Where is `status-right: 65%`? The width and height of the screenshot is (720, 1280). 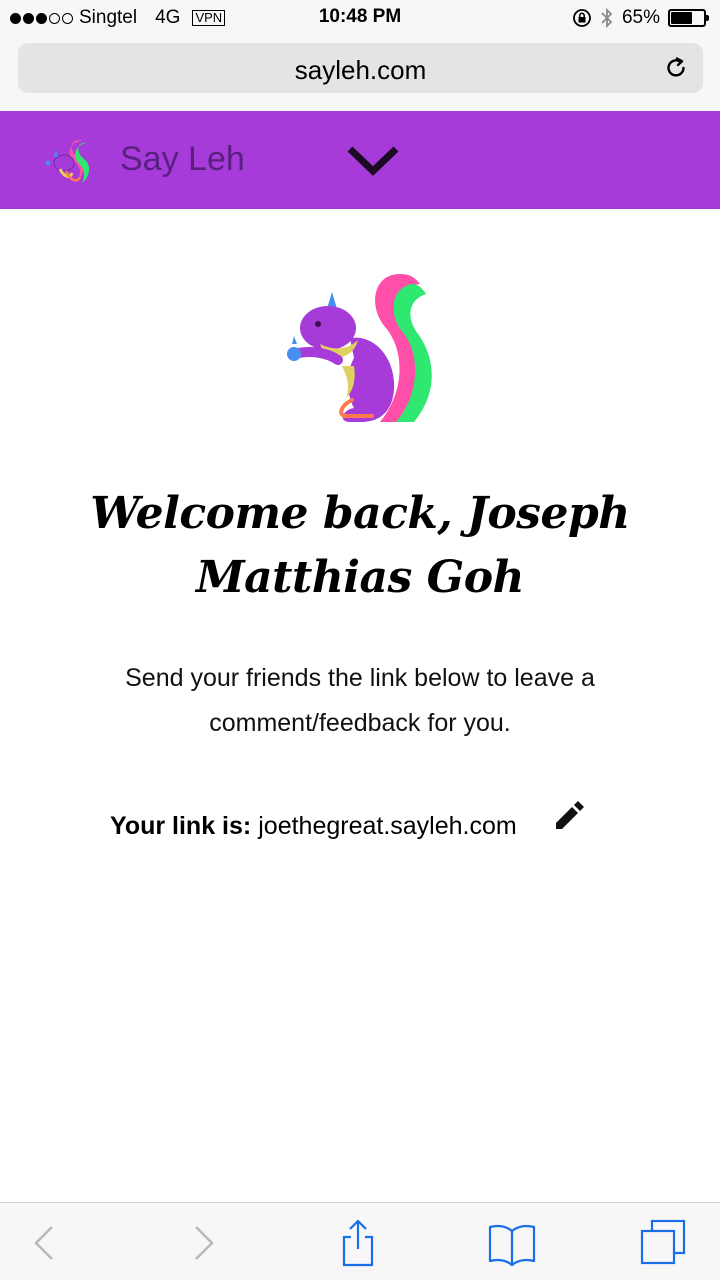
status-right: 65% is located at coordinates (640, 18).